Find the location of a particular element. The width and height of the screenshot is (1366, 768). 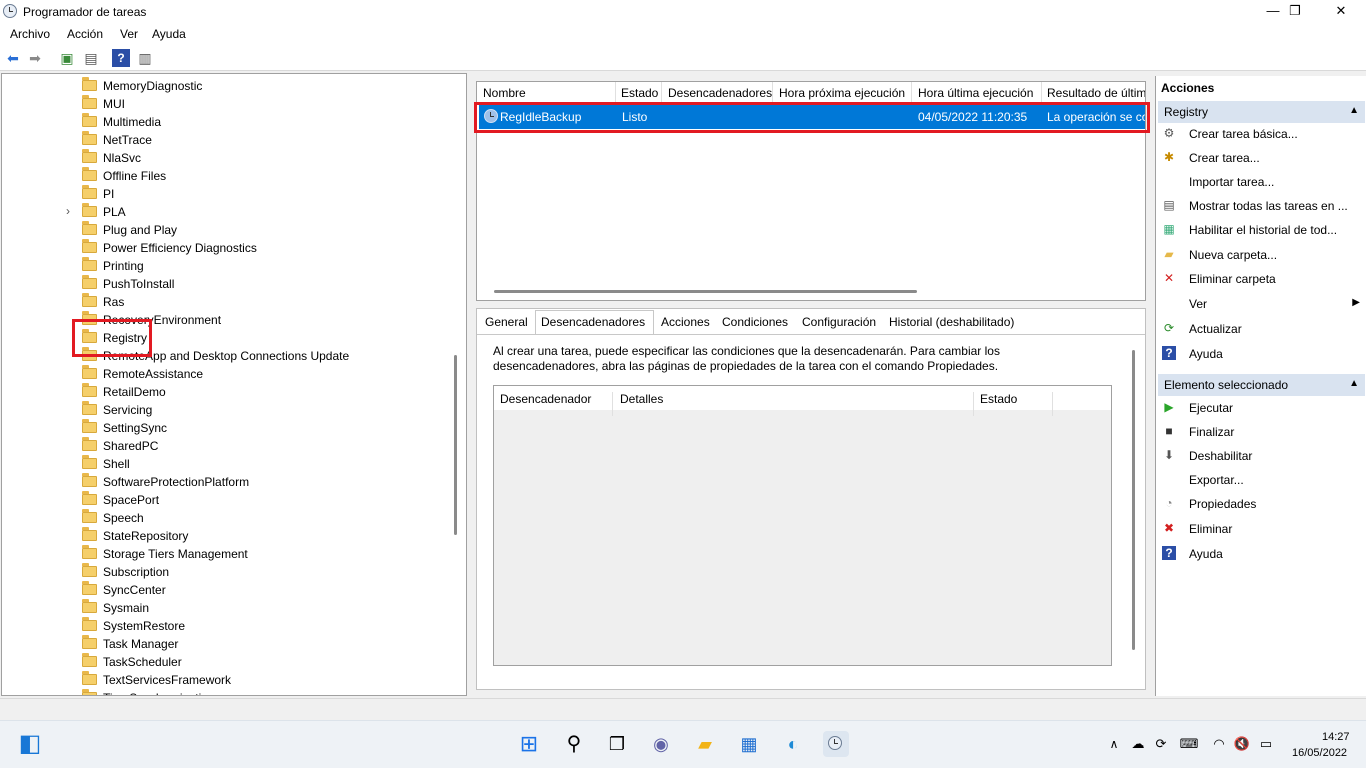

tree-item: Shell is located at coordinates (270, 464).